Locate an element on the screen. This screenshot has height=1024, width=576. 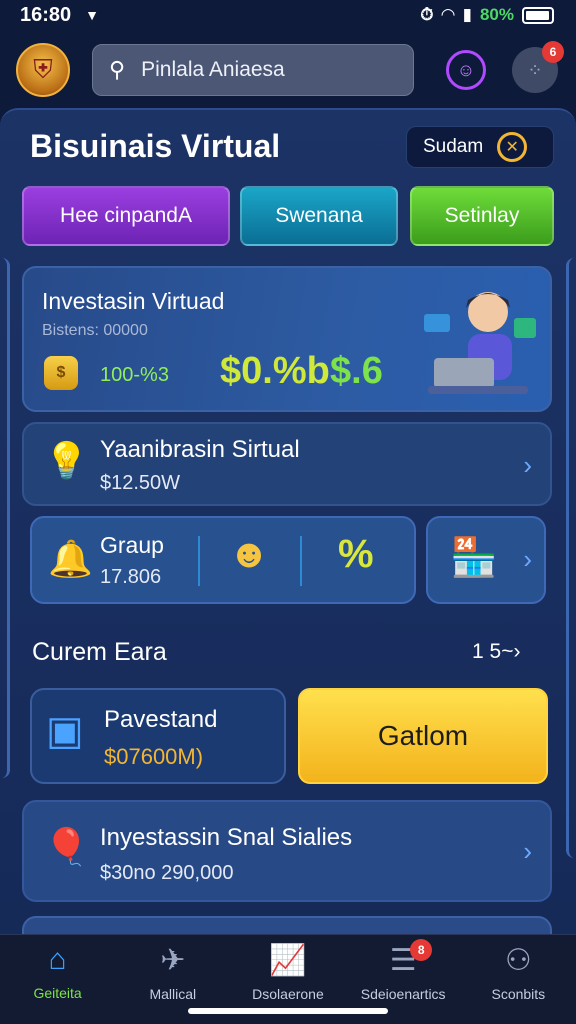
nav-item-home: ⌂ Geiteita is located at coordinates (58, 972).